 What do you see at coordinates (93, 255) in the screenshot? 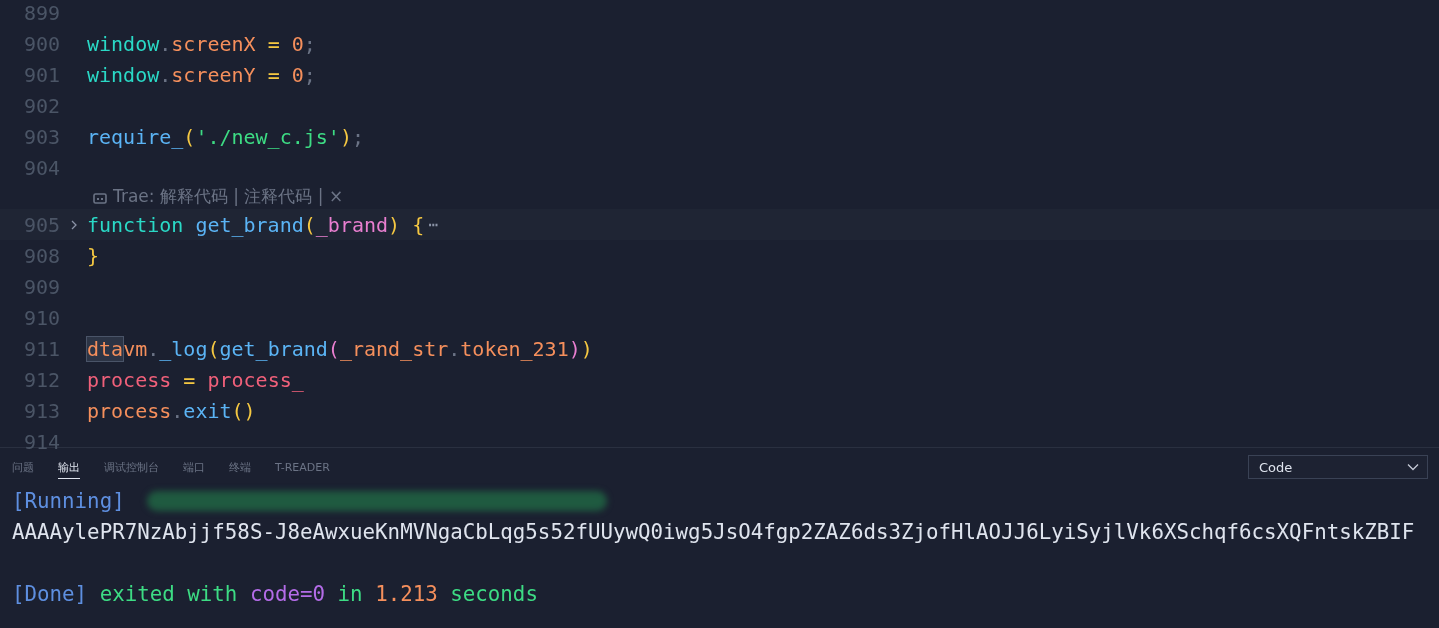
I see `code-line: }` at bounding box center [93, 255].